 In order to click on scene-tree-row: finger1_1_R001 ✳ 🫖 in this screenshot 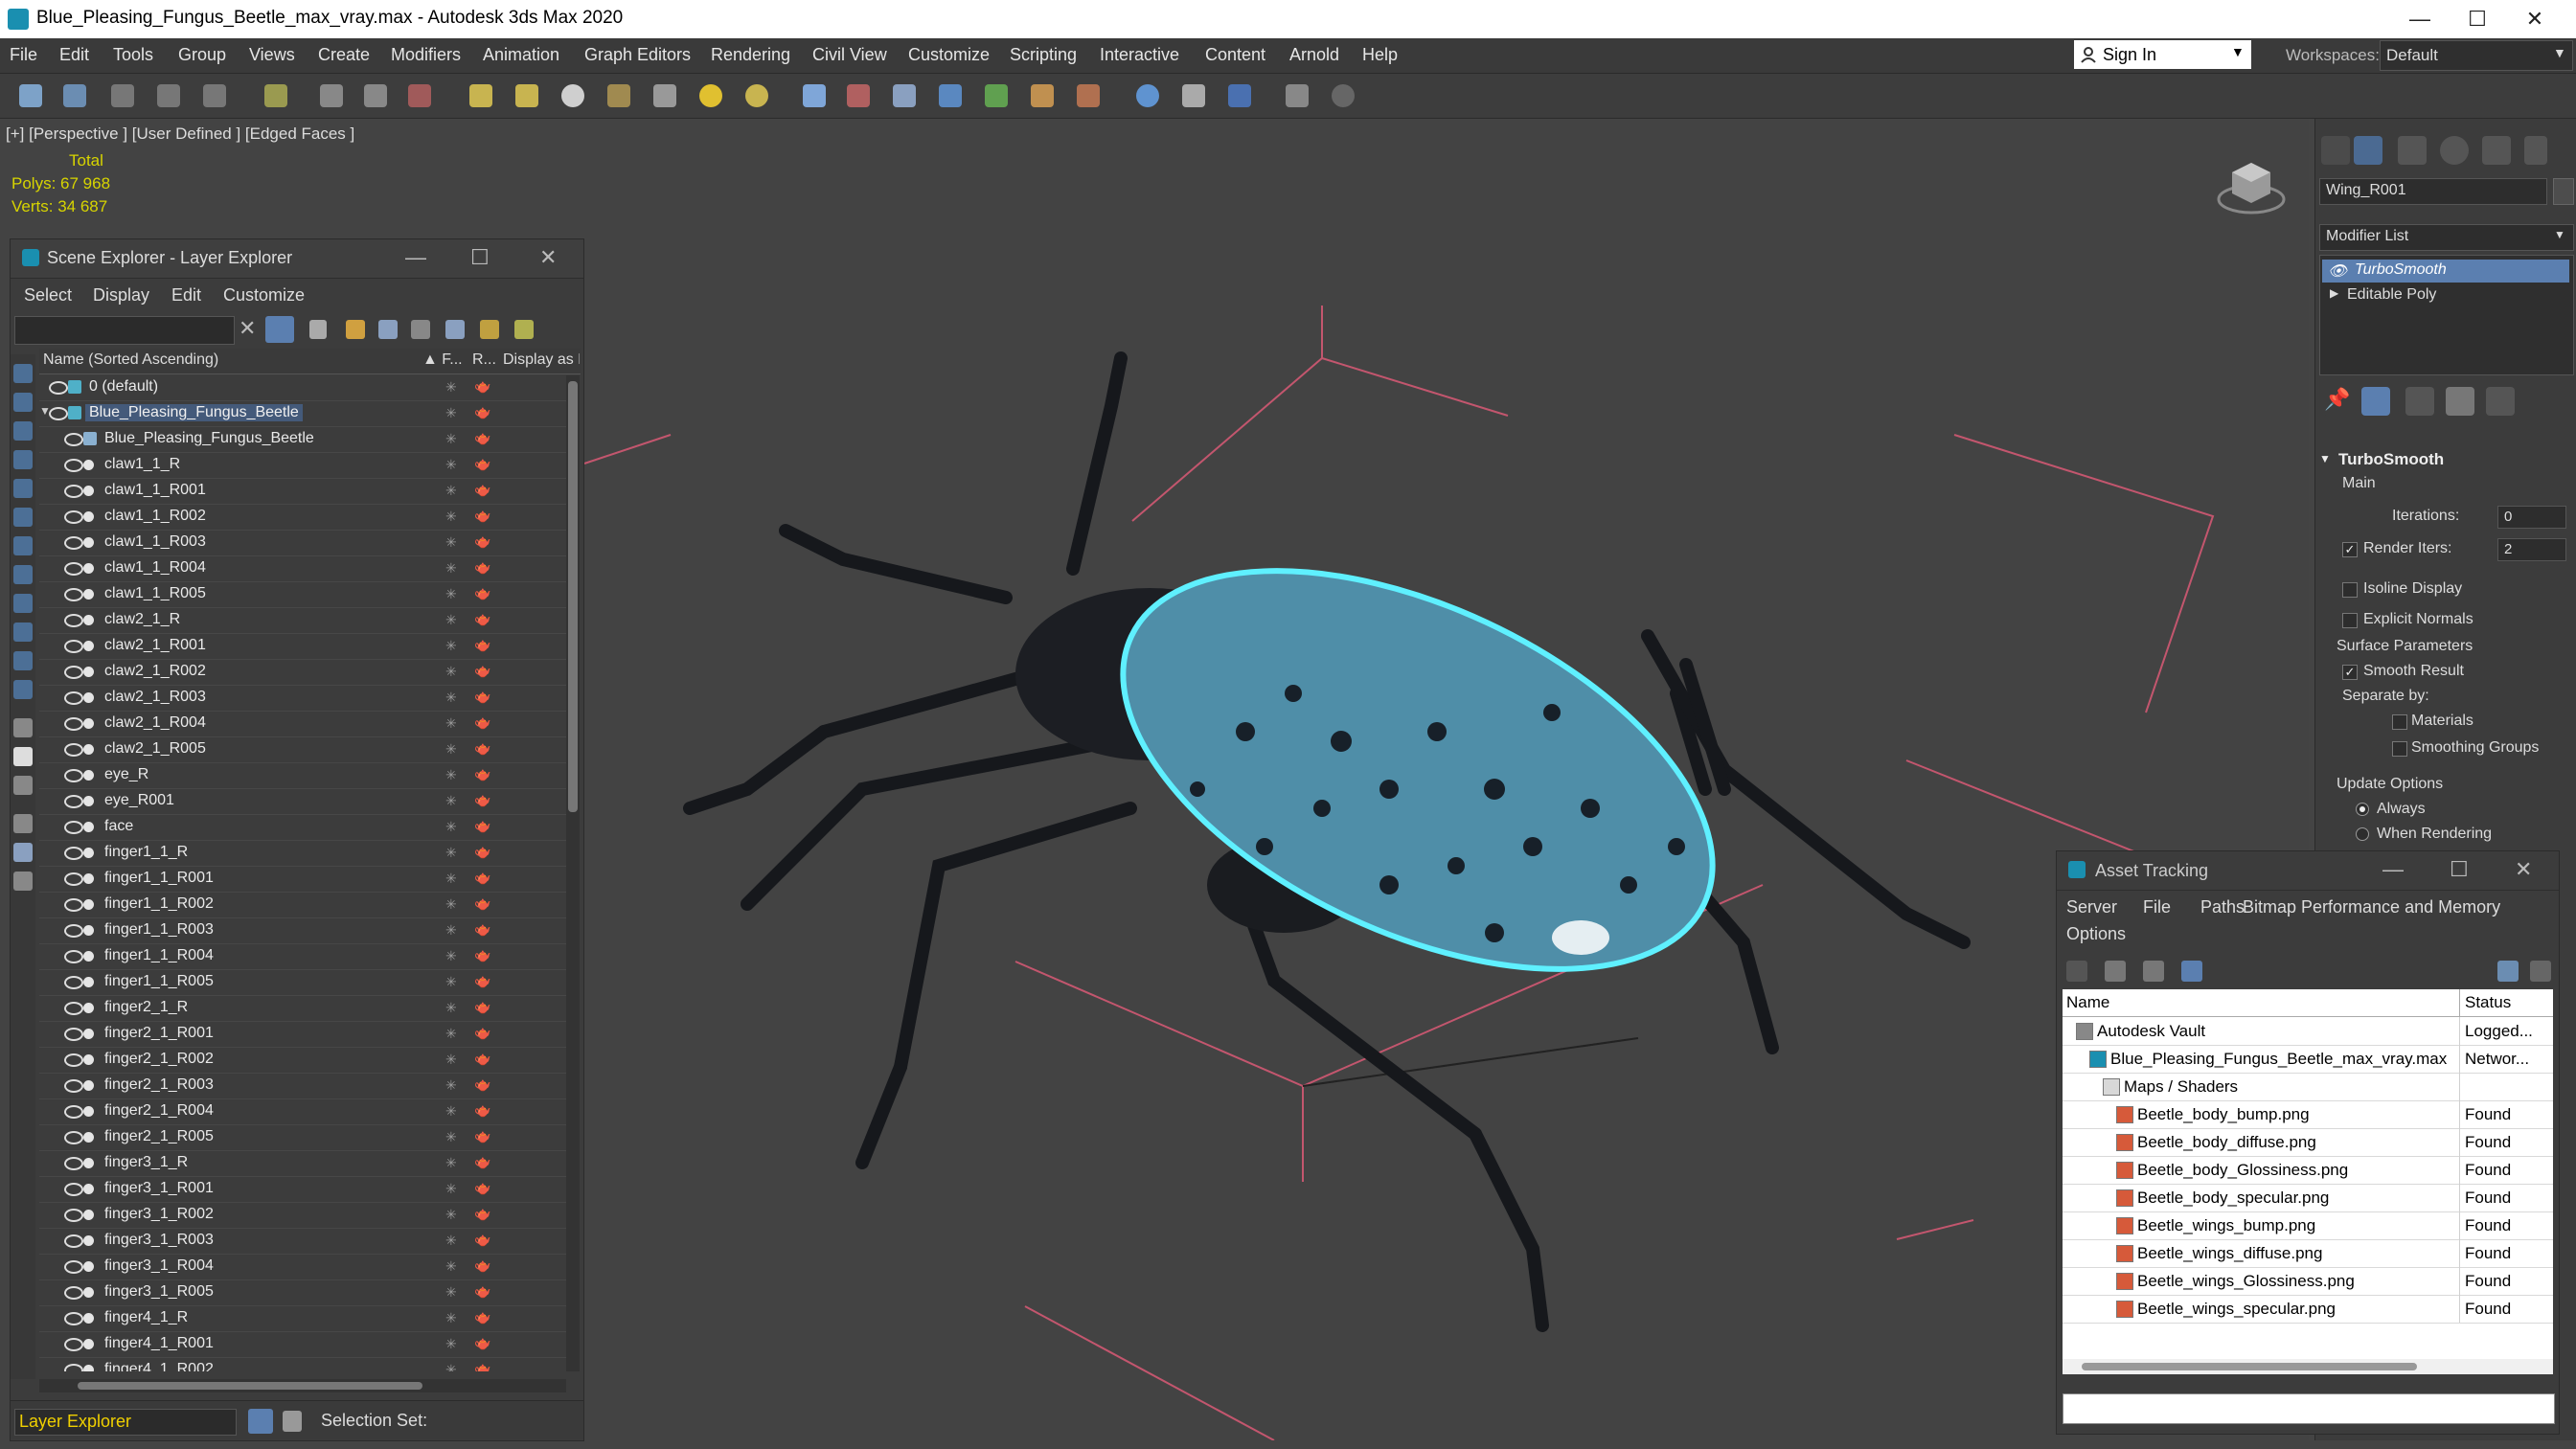, I will do `click(303, 880)`.